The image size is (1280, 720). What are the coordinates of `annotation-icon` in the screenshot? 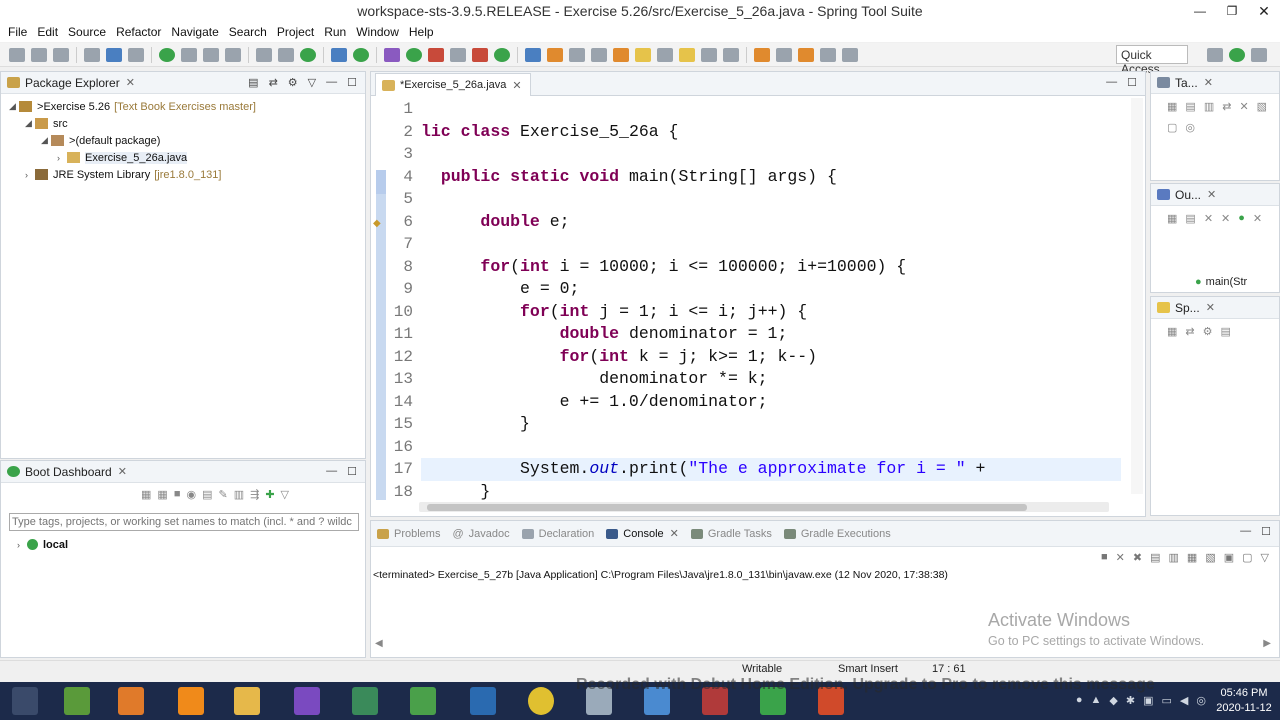 It's located at (643, 54).